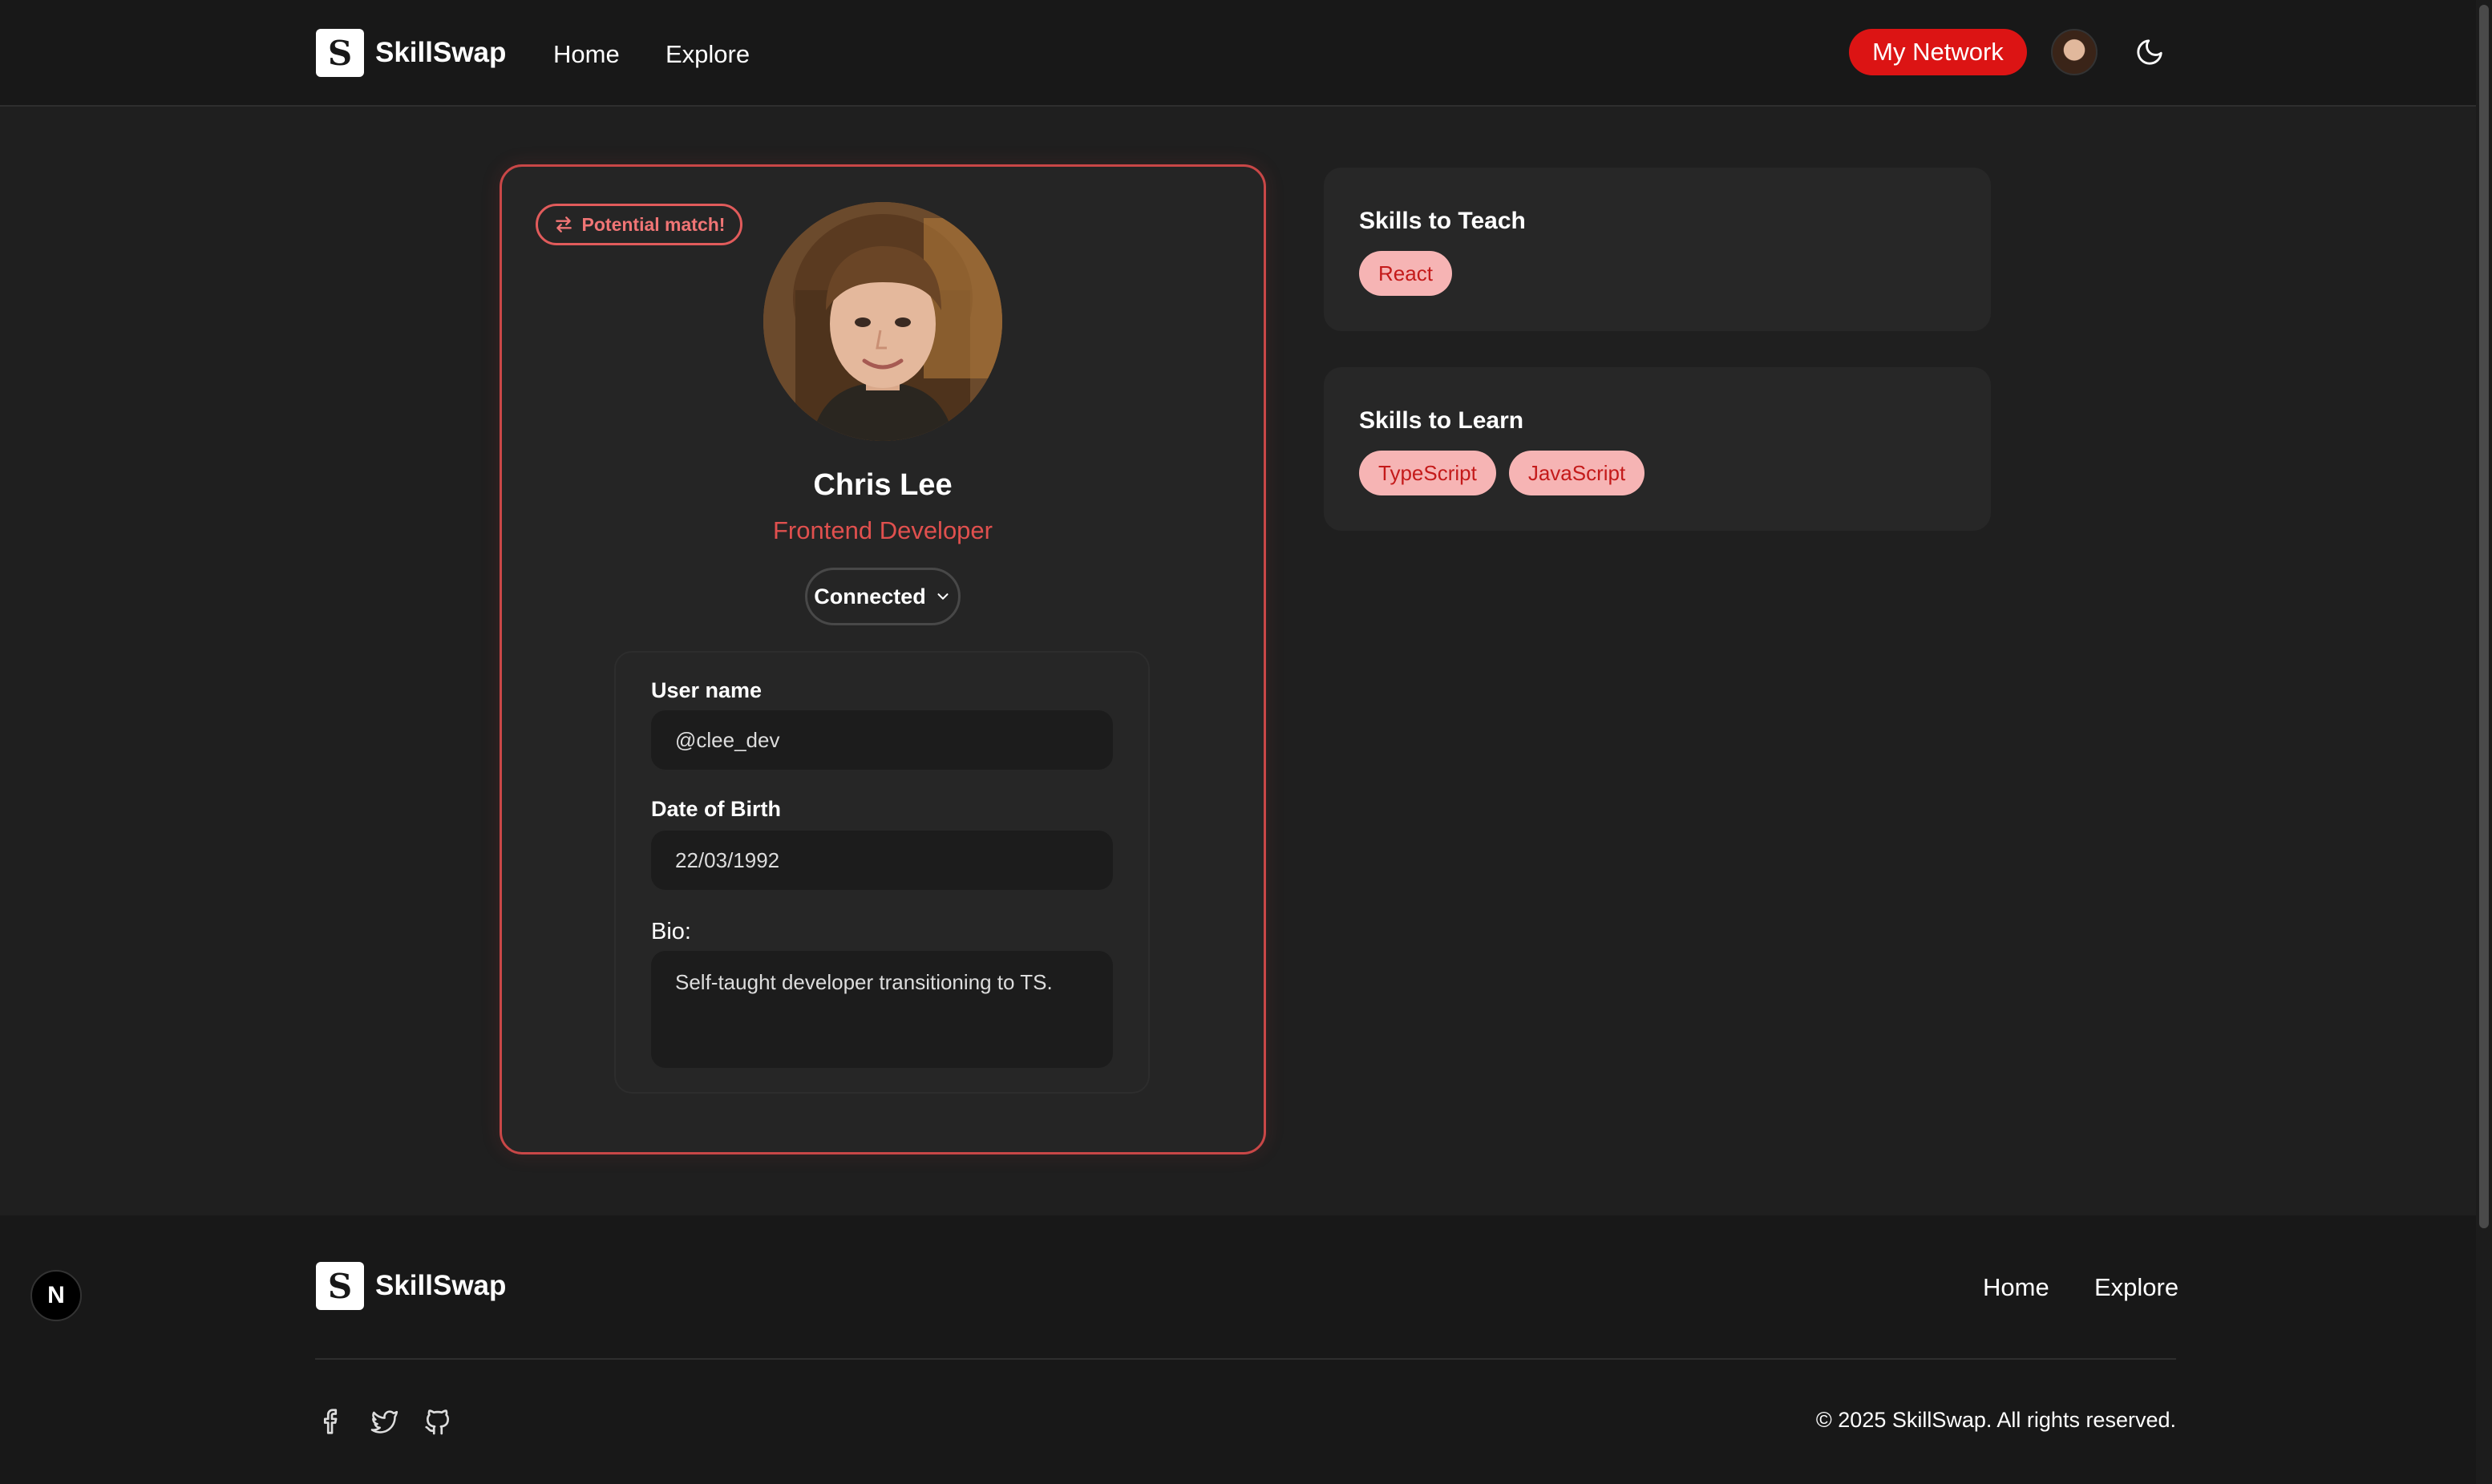 This screenshot has height=1484, width=2492. I want to click on footer-explore-link: Explore, so click(2136, 1288).